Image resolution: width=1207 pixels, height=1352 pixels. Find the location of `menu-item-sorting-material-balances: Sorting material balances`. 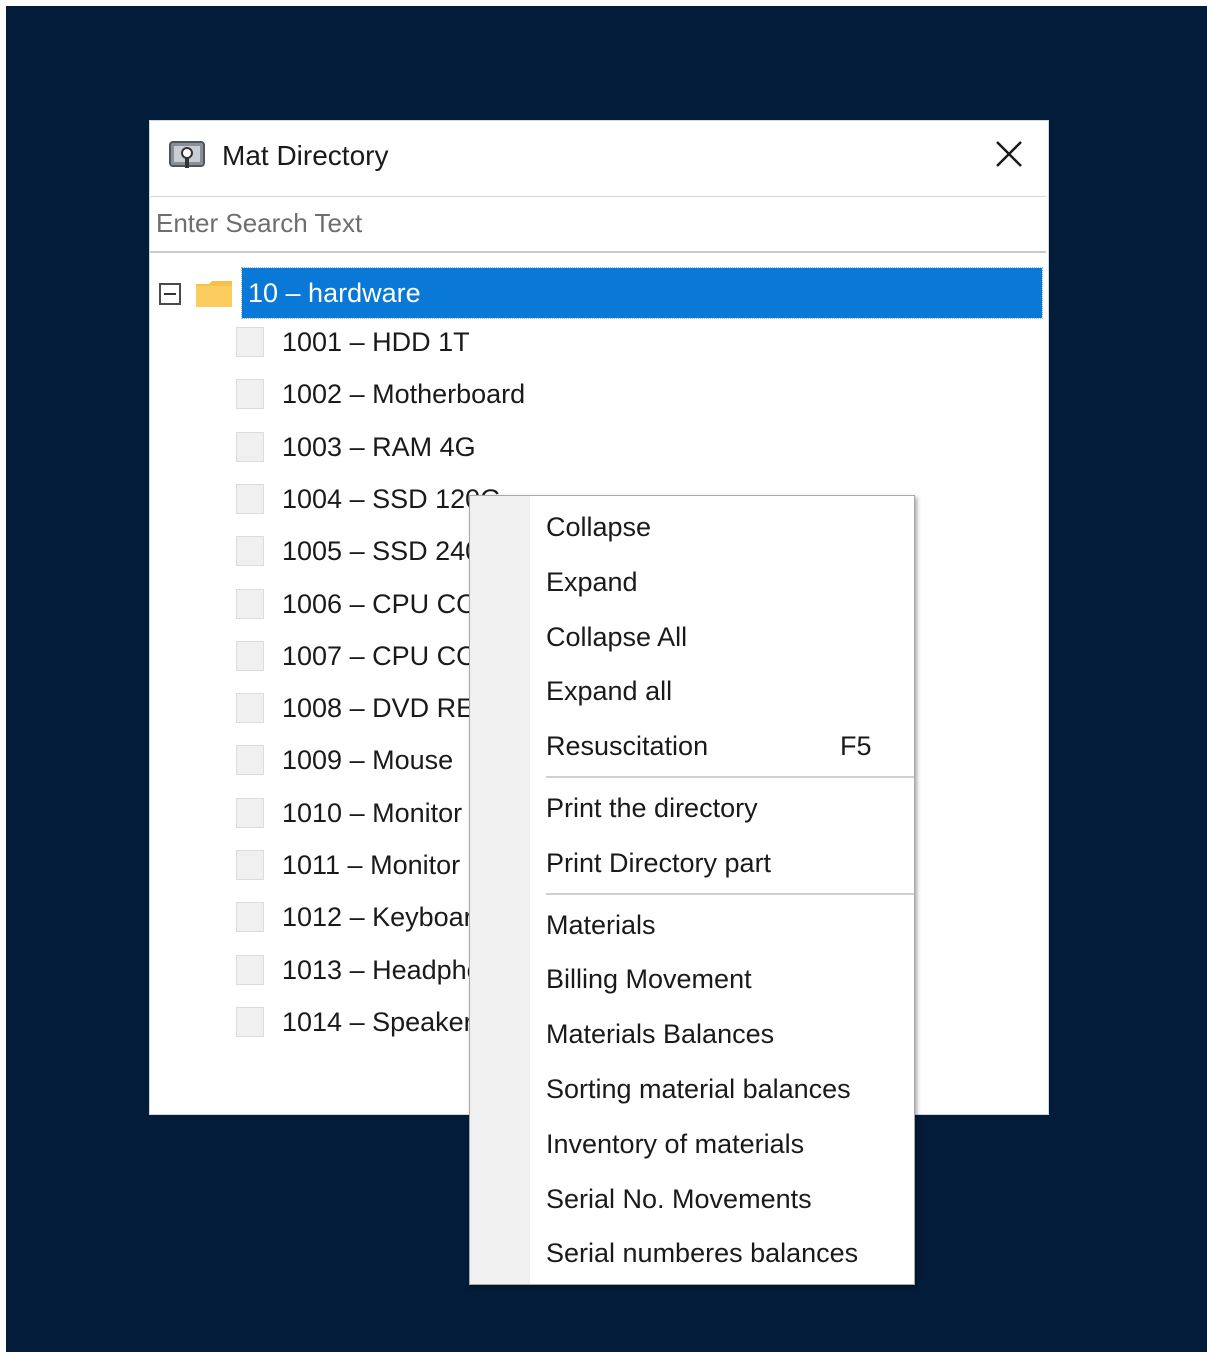

menu-item-sorting-material-balances: Sorting material balances is located at coordinates (722, 1089).